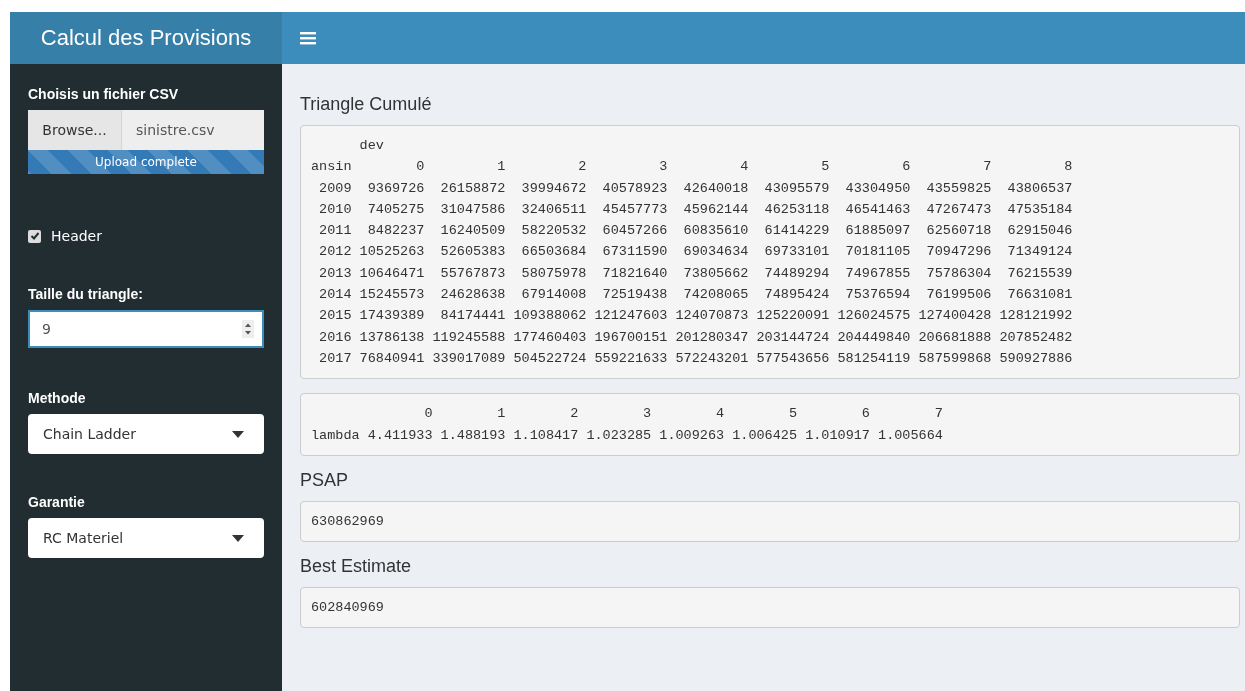 This screenshot has height=691, width=1245. I want to click on table-cell-text: 559221633, so click(630, 358).